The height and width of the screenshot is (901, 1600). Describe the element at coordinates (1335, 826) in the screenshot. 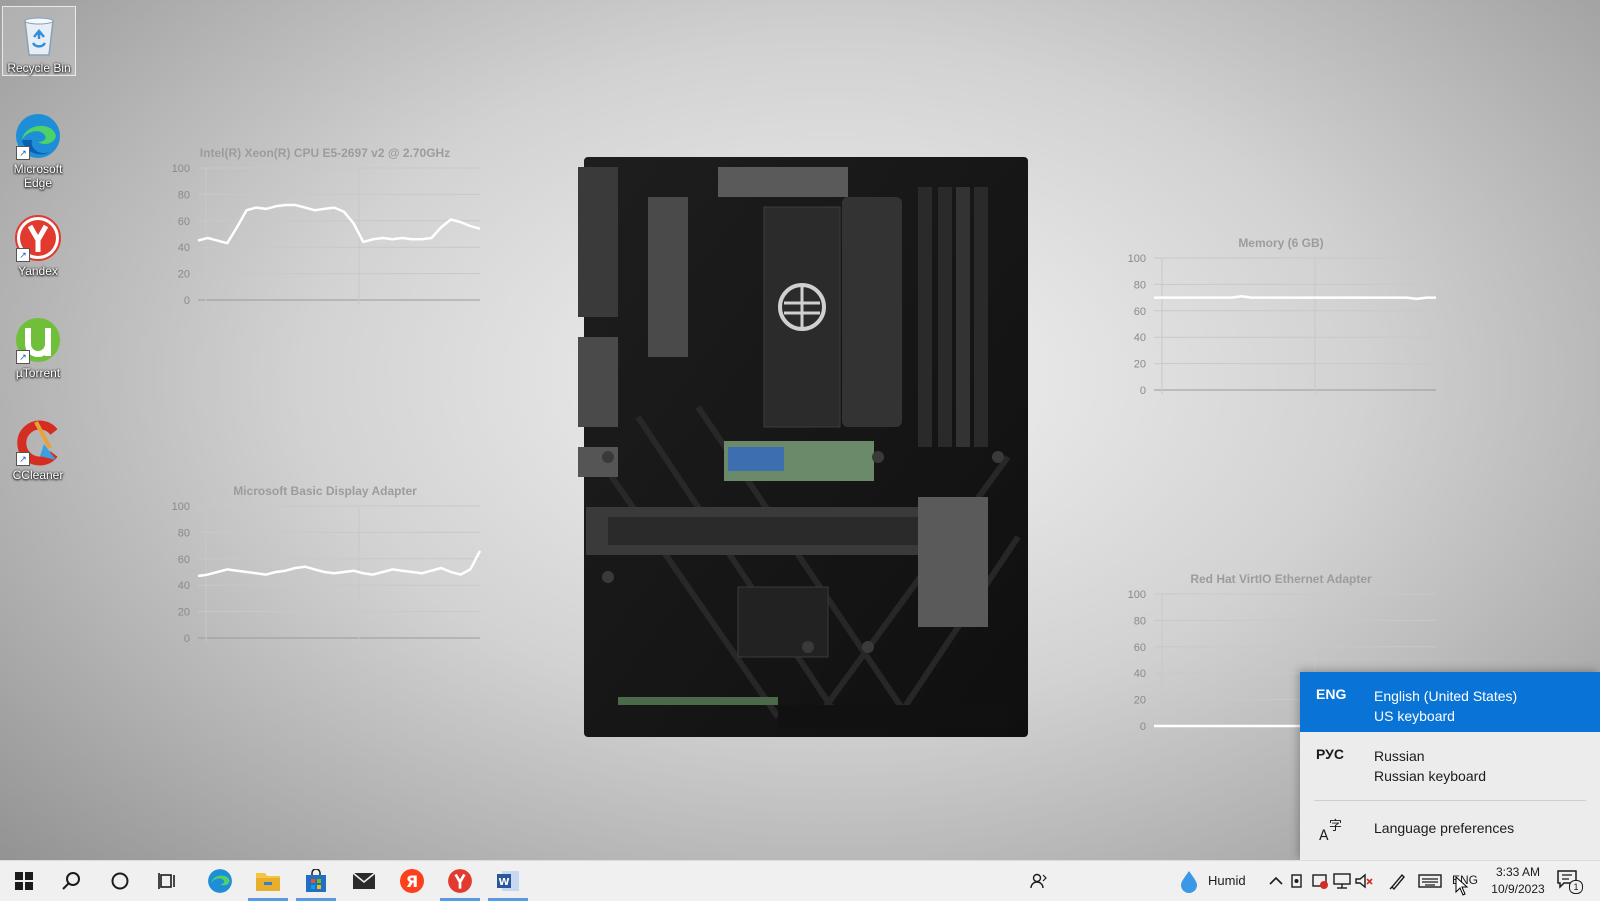

I see `svg-text: 字` at that location.